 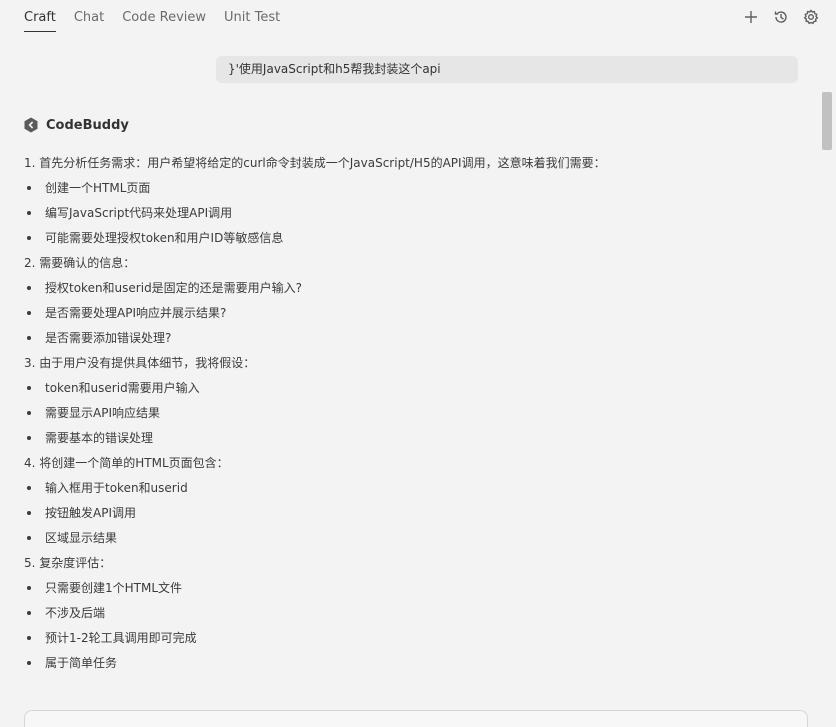 I want to click on tab-code-review: Code Review, so click(x=164, y=21).